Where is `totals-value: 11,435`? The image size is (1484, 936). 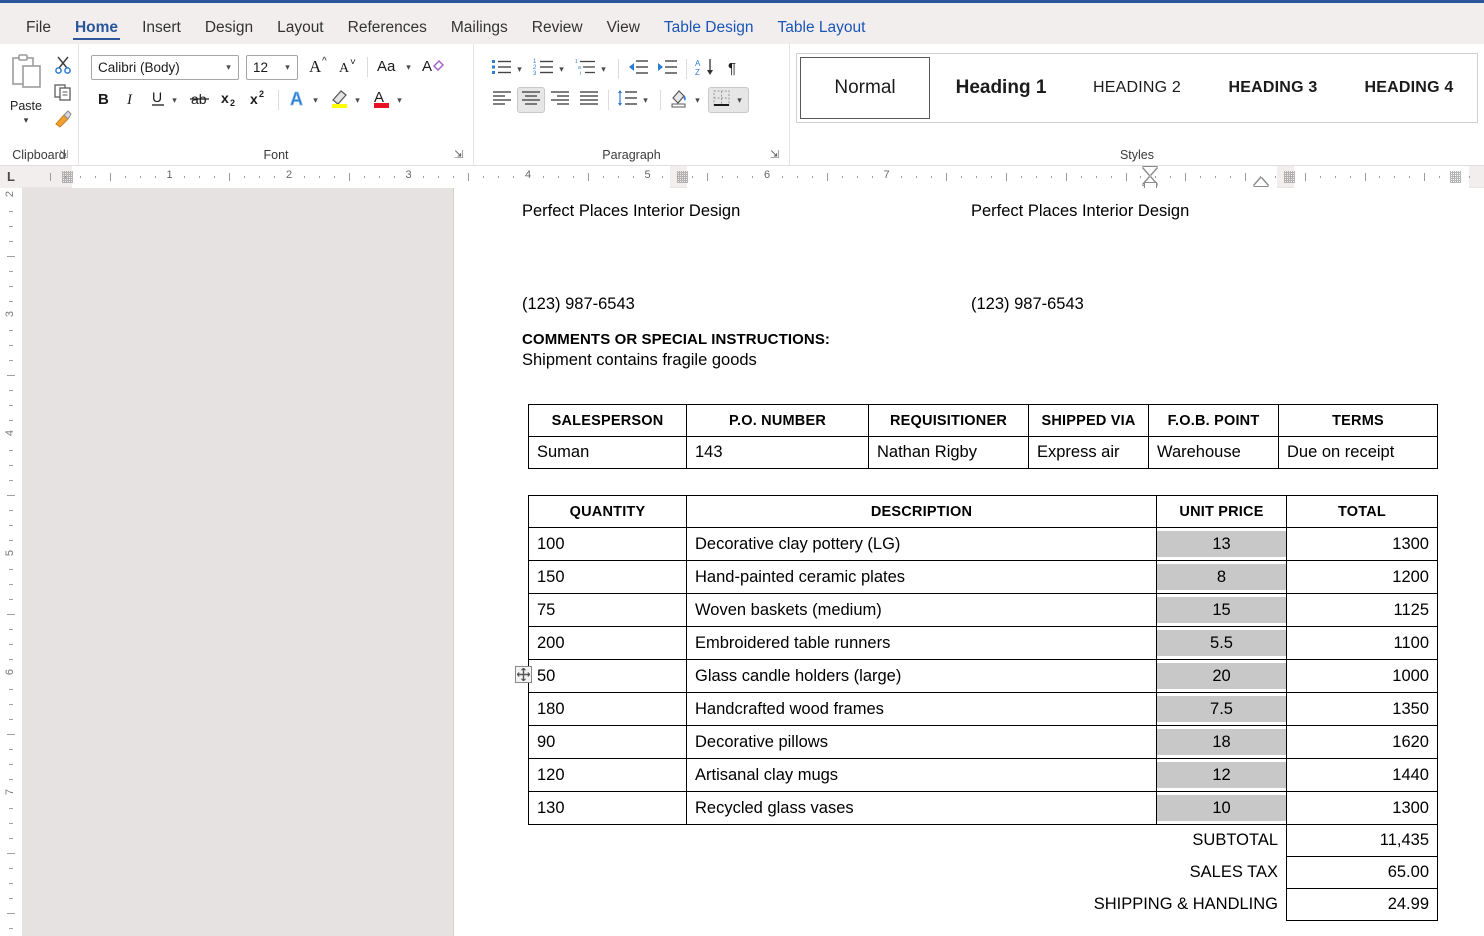
totals-value: 11,435 is located at coordinates (1362, 840).